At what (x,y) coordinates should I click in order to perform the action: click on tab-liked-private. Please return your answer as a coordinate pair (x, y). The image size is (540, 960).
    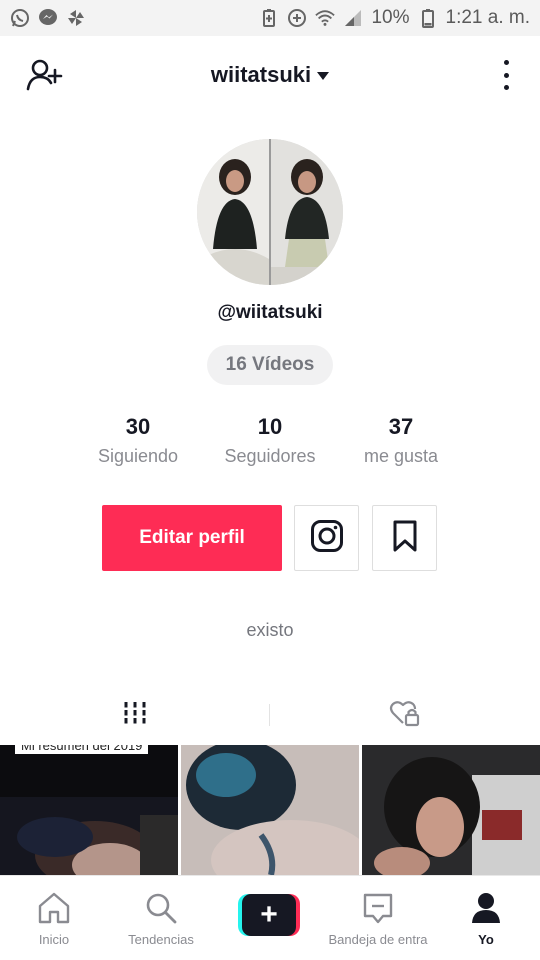
    Looking at the image, I should click on (405, 715).